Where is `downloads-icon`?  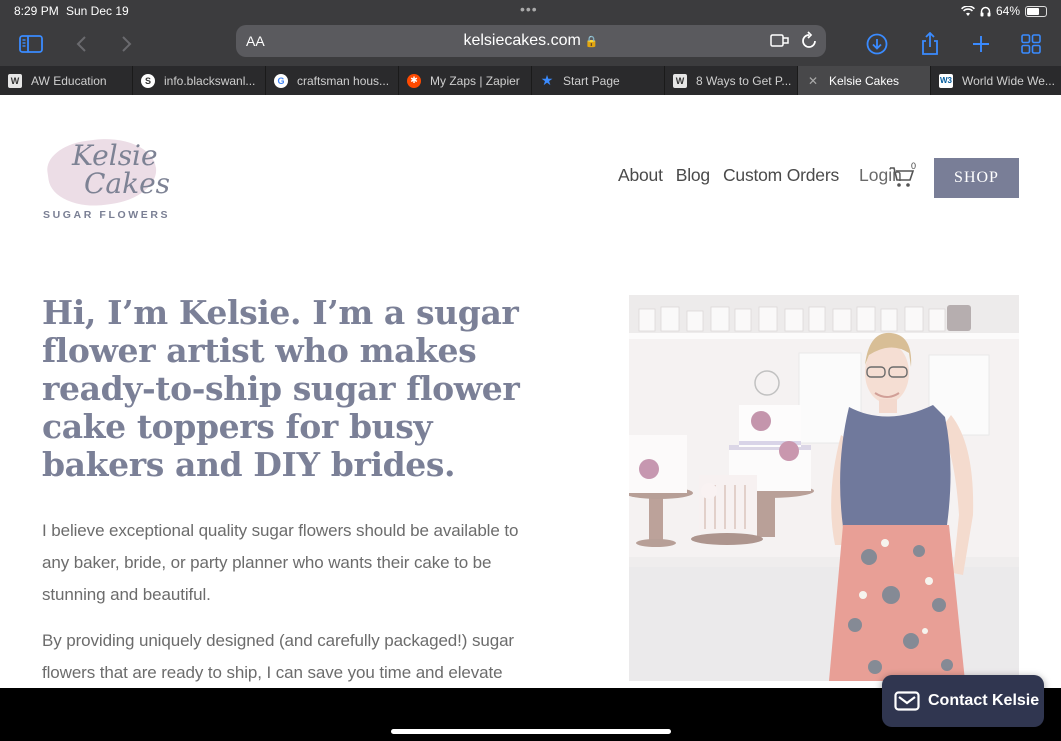 downloads-icon is located at coordinates (877, 44).